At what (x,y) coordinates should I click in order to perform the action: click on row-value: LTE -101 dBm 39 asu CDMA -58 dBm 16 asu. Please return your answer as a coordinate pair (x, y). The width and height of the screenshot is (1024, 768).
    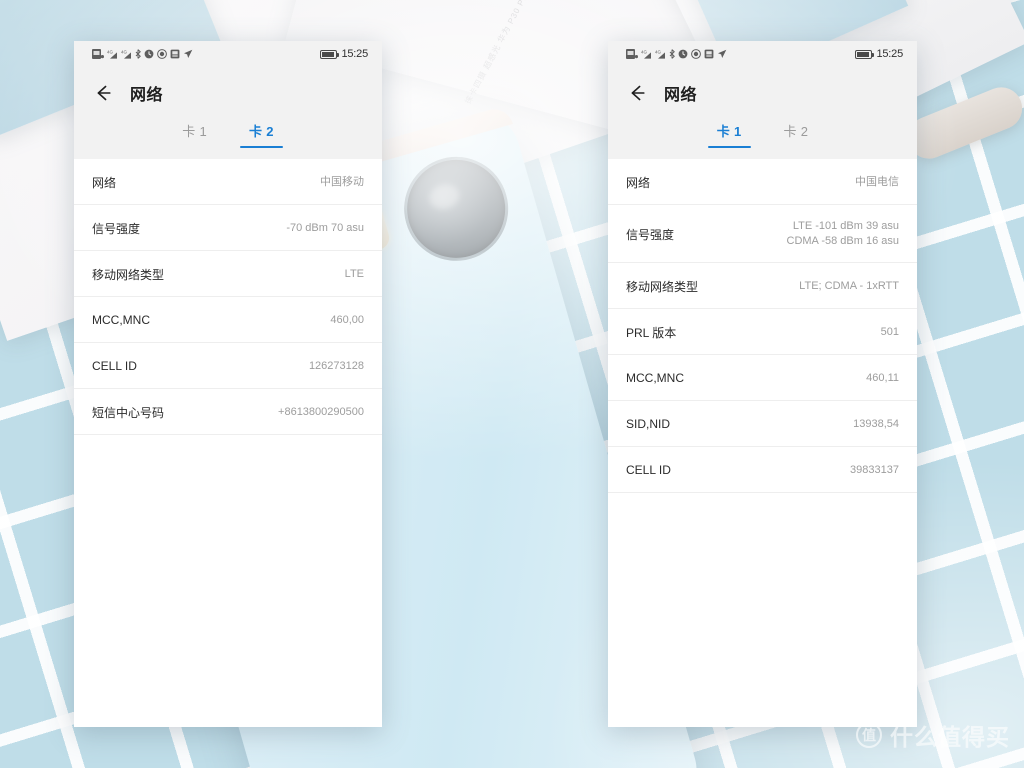
    Looking at the image, I should click on (843, 233).